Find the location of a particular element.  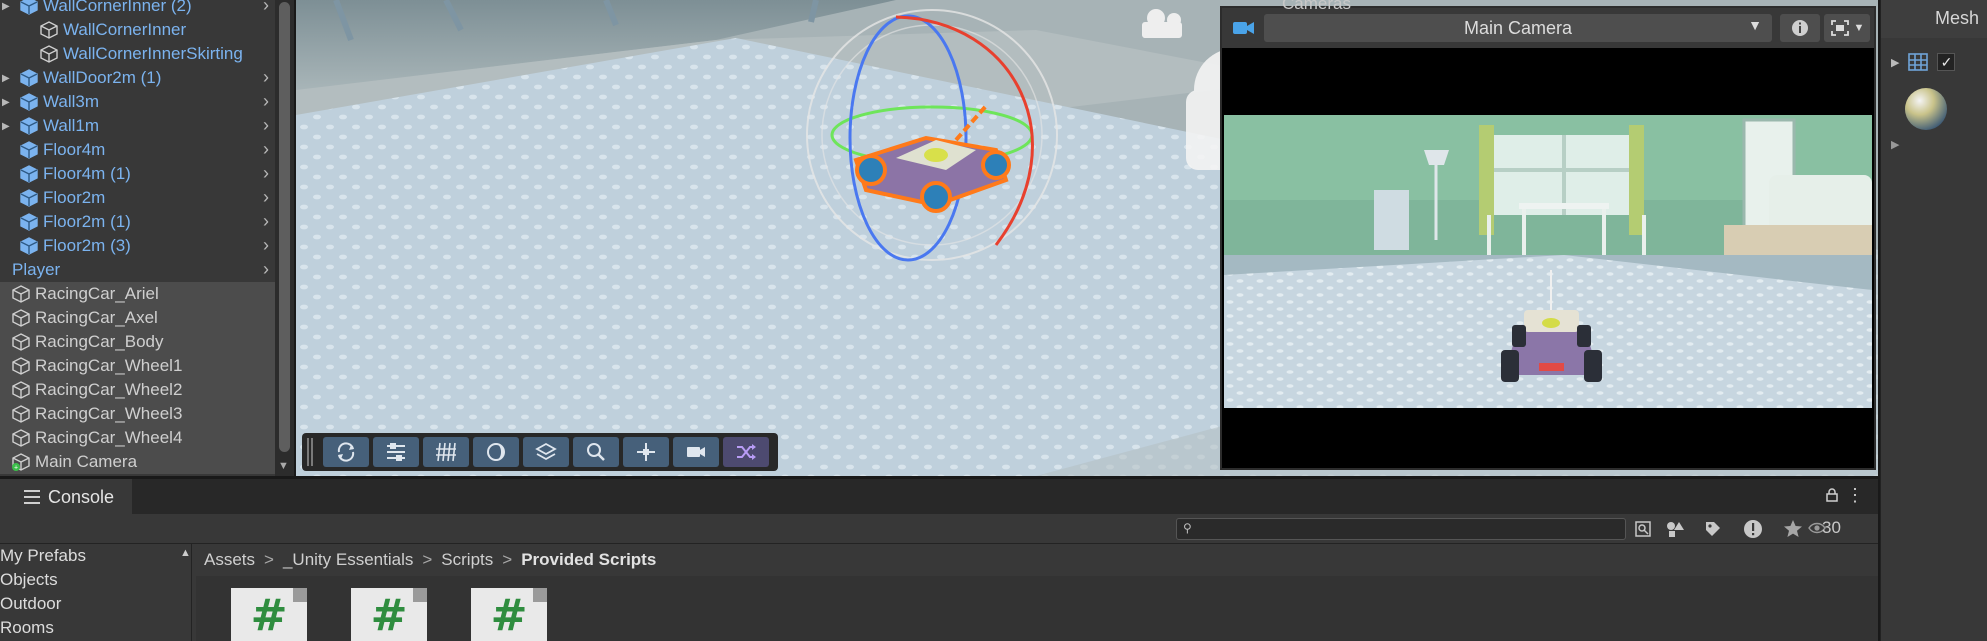

tab-console: Console is located at coordinates (66, 497).